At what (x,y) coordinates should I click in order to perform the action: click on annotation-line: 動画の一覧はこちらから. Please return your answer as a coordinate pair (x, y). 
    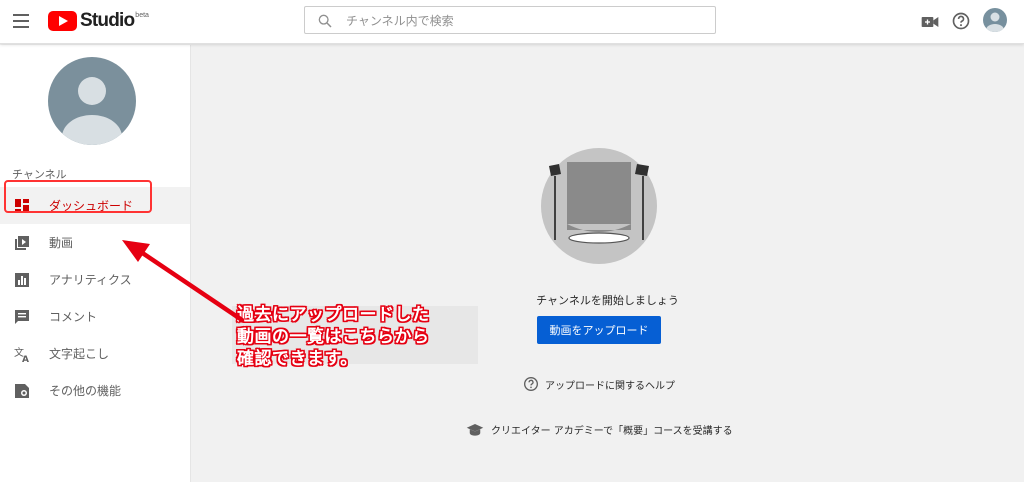
    Looking at the image, I should click on (333, 337).